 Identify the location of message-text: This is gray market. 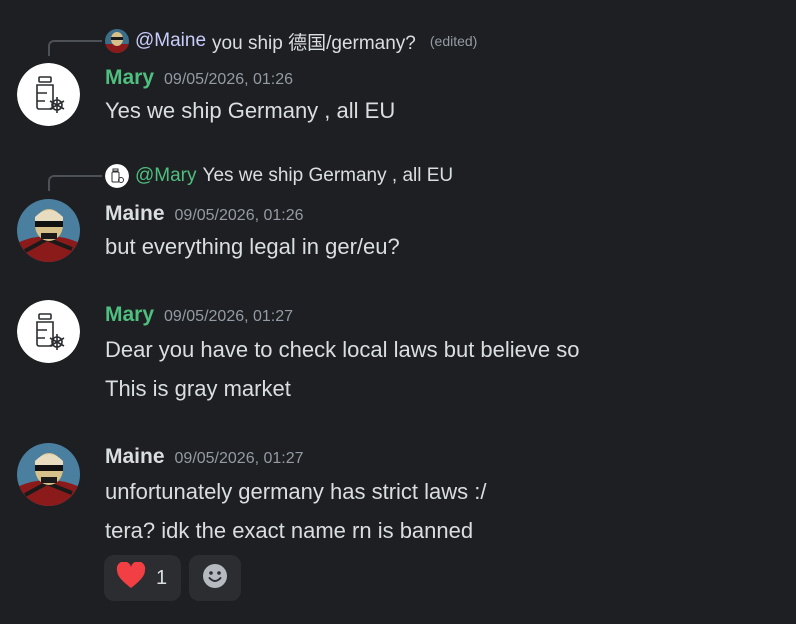
(198, 388).